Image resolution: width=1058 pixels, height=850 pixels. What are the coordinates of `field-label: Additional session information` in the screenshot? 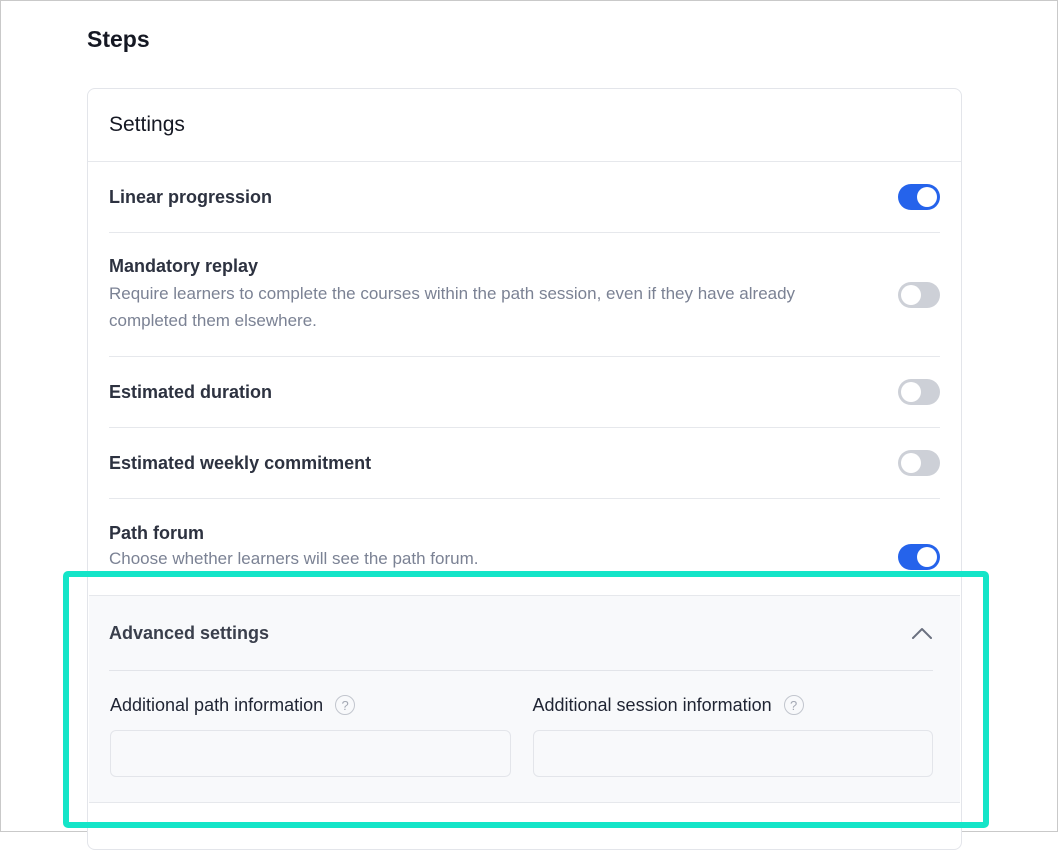 It's located at (652, 704).